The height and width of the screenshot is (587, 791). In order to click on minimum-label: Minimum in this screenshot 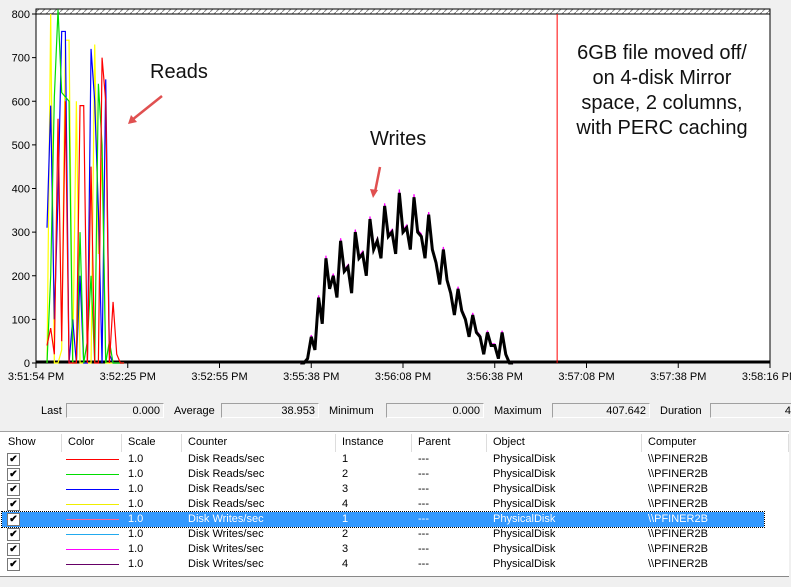, I will do `click(351, 411)`.